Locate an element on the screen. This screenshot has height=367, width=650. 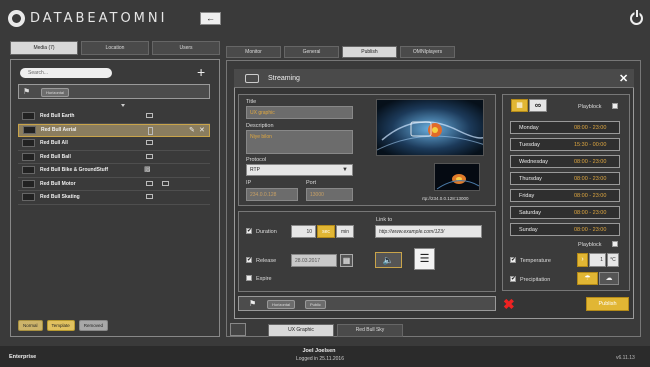
release-date-field: 28.03.2017 is located at coordinates (314, 260).